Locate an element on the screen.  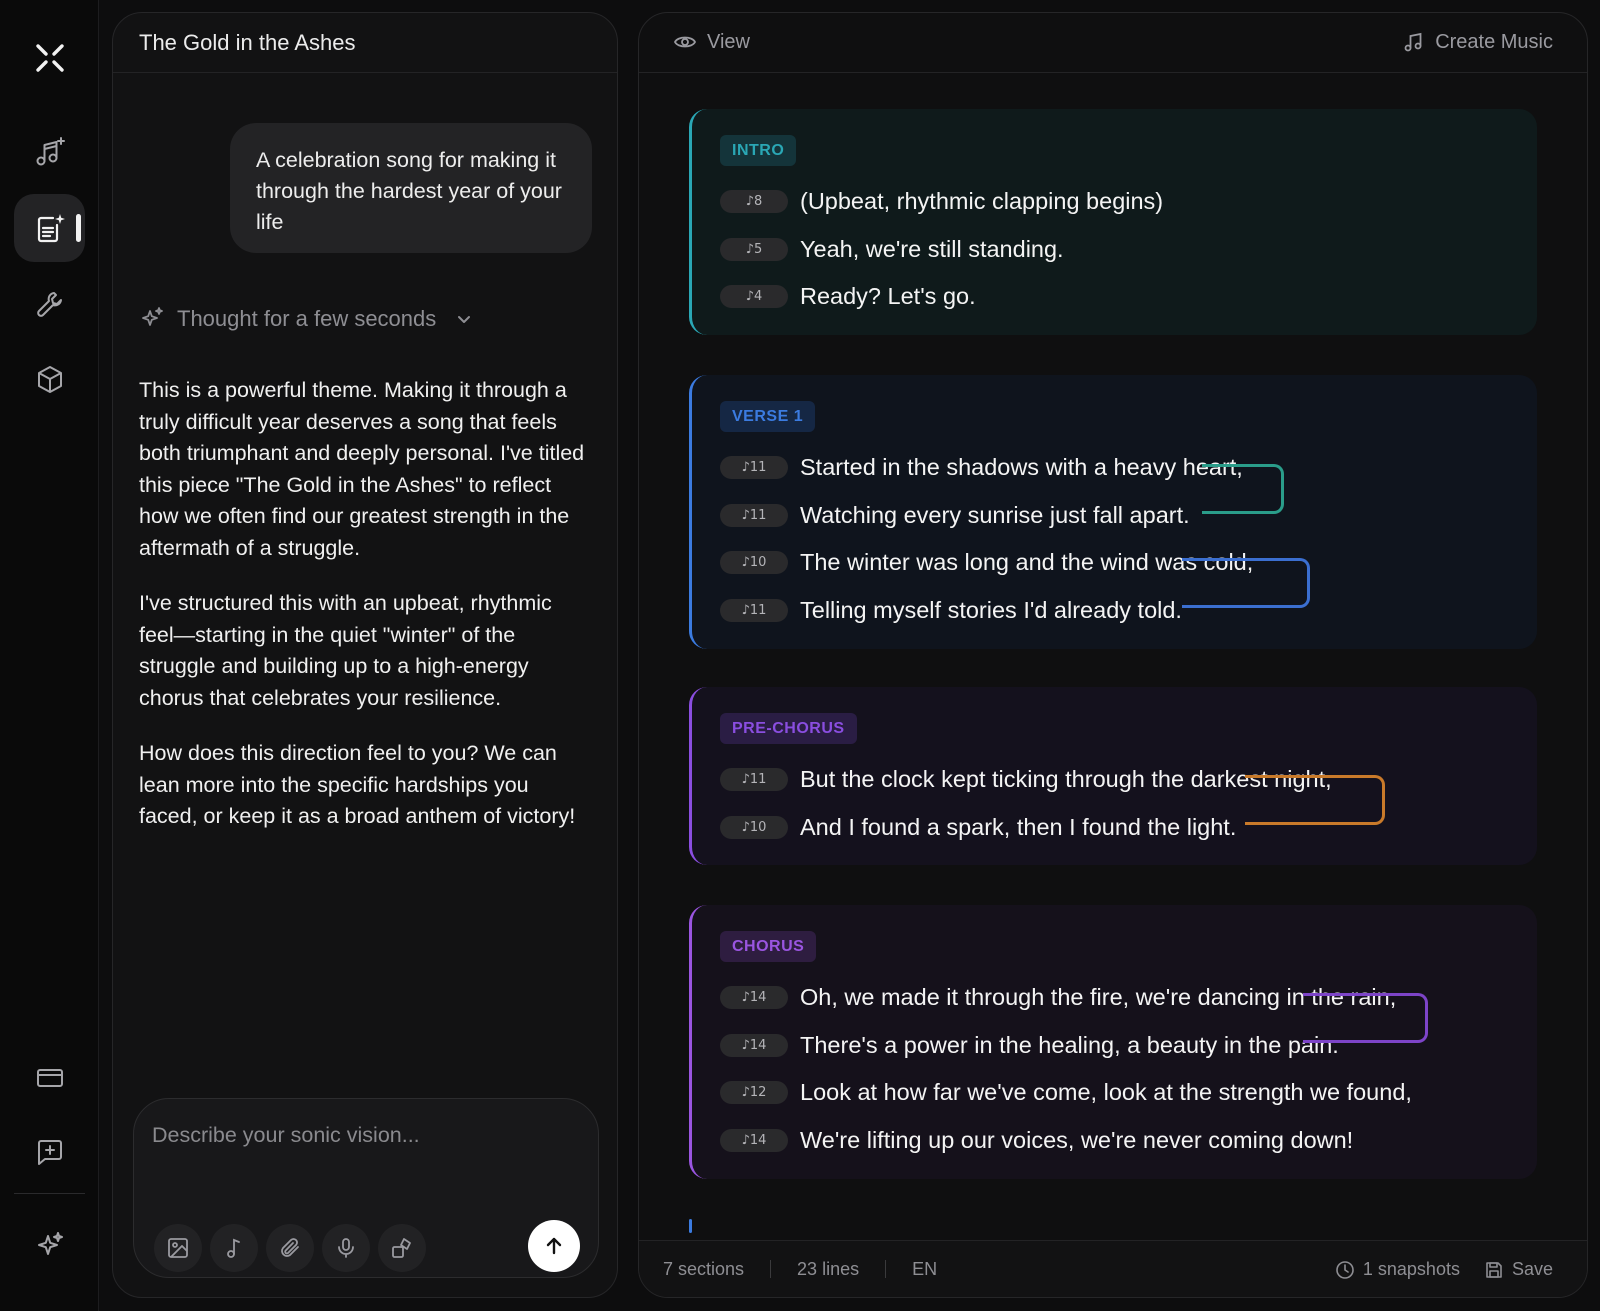
editor-footer: 7 sections 23 lines EN 1 snapshots Save is located at coordinates (1113, 1268).